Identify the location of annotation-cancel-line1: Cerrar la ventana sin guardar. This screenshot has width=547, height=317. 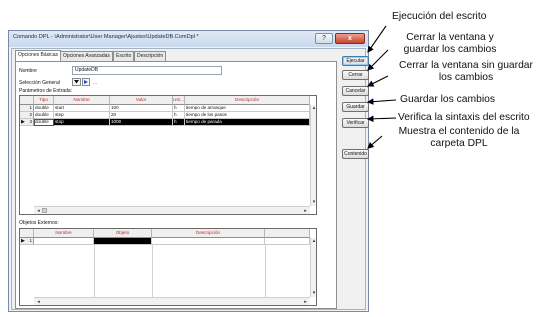
(466, 65).